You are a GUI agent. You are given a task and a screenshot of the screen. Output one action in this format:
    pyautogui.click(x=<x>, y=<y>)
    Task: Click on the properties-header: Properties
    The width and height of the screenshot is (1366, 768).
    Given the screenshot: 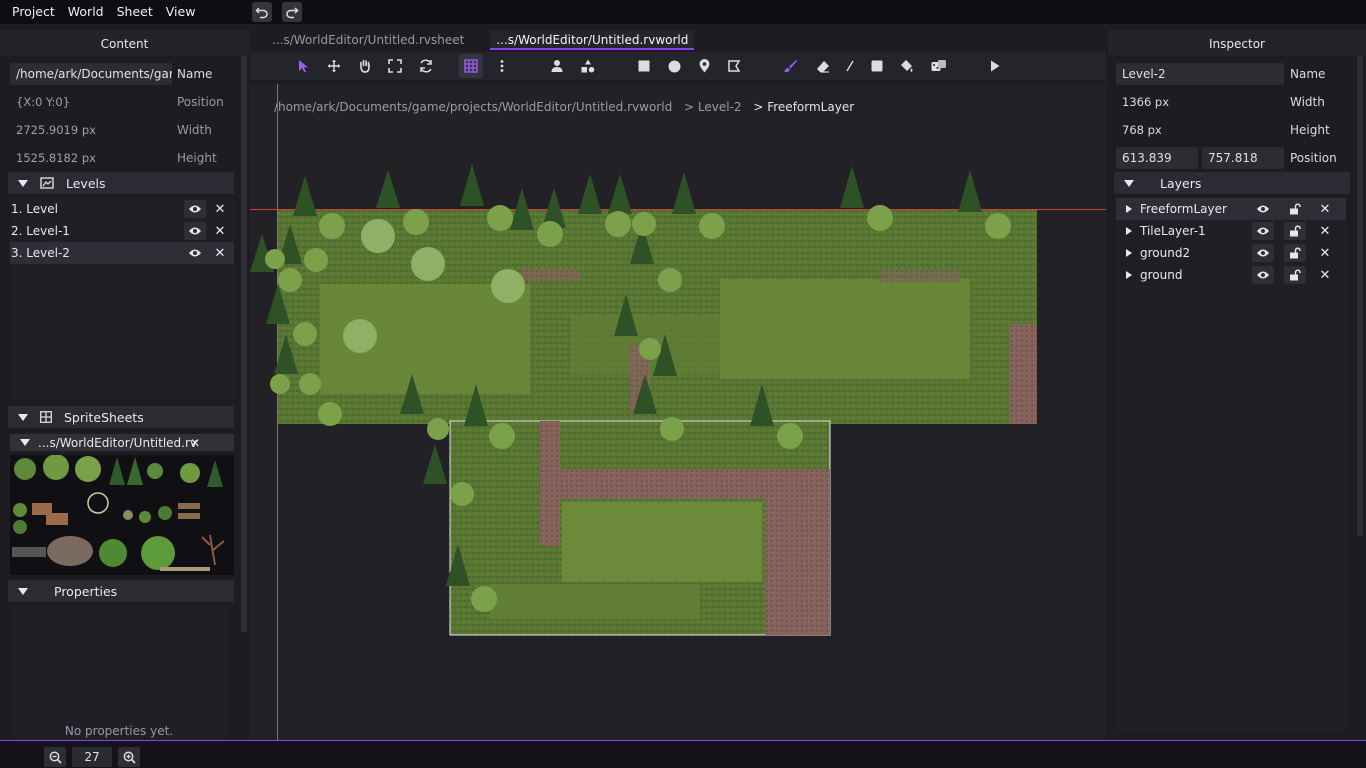 What is the action you would take?
    pyautogui.click(x=121, y=591)
    